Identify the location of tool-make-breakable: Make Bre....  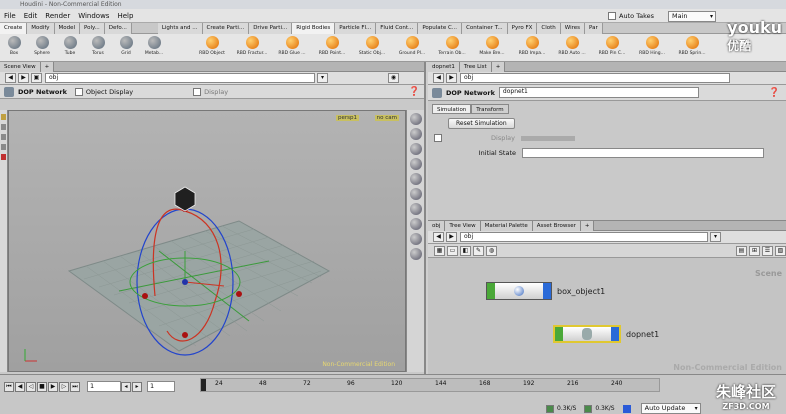
(492, 48).